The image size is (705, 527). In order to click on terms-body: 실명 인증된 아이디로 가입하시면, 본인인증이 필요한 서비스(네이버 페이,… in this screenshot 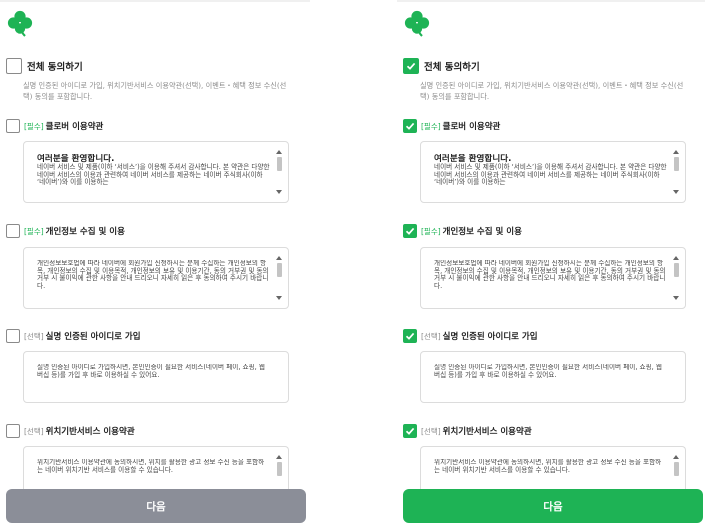, I will do `click(151, 371)`.